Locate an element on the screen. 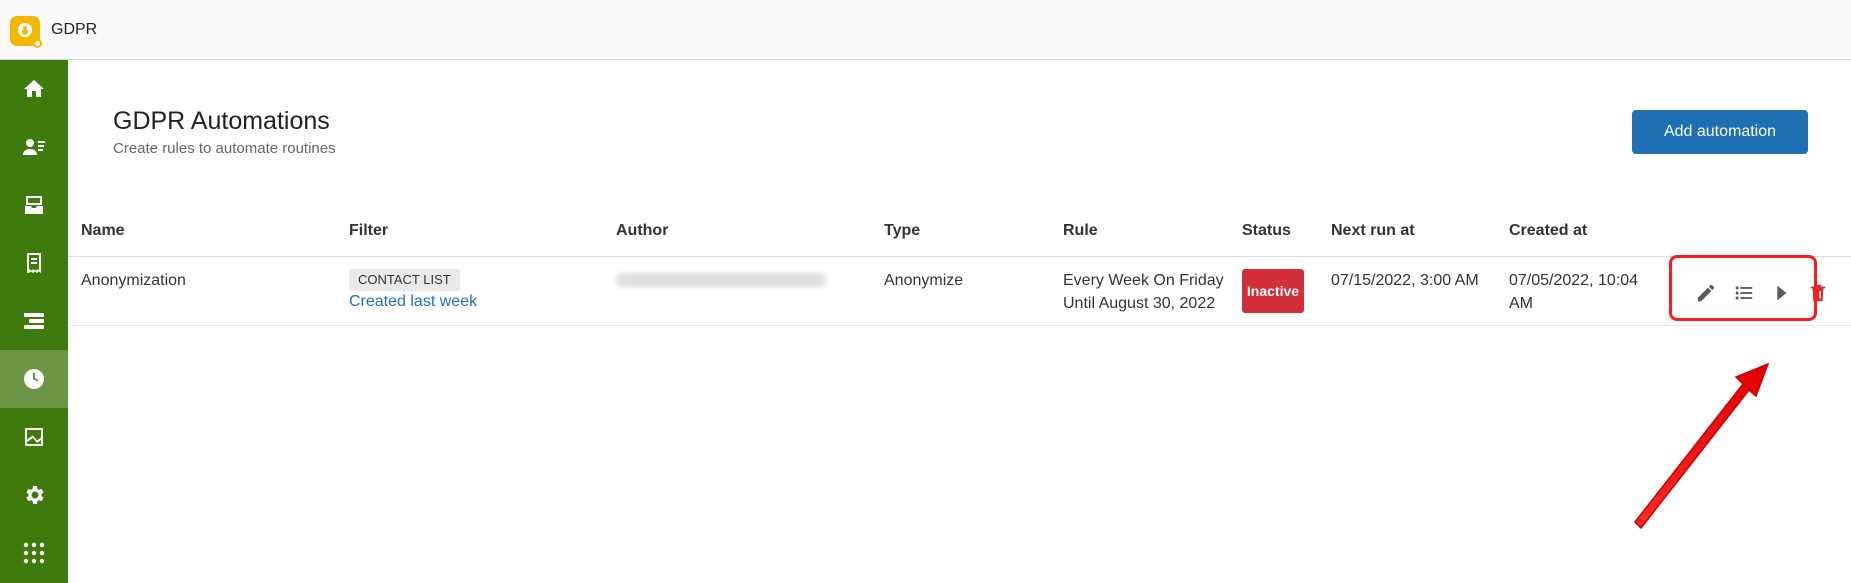 Image resolution: width=1851 pixels, height=583 pixels. row-rule-line-1: Every Week On Friday is located at coordinates (1143, 280).